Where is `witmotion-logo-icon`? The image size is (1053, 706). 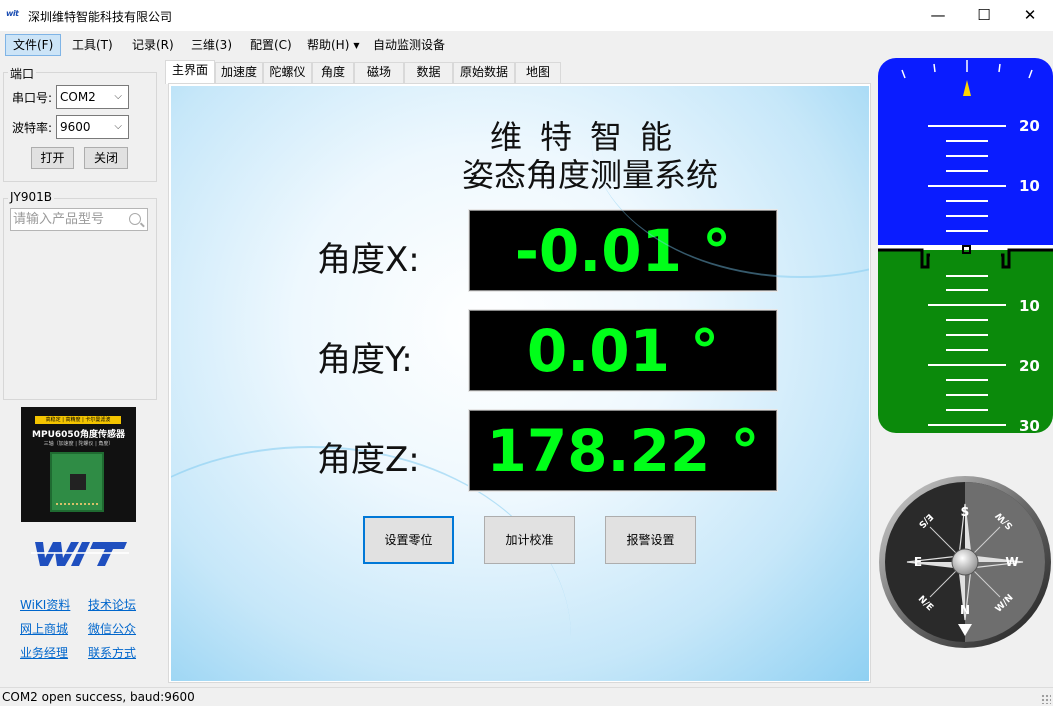
witmotion-logo-icon is located at coordinates (80, 554).